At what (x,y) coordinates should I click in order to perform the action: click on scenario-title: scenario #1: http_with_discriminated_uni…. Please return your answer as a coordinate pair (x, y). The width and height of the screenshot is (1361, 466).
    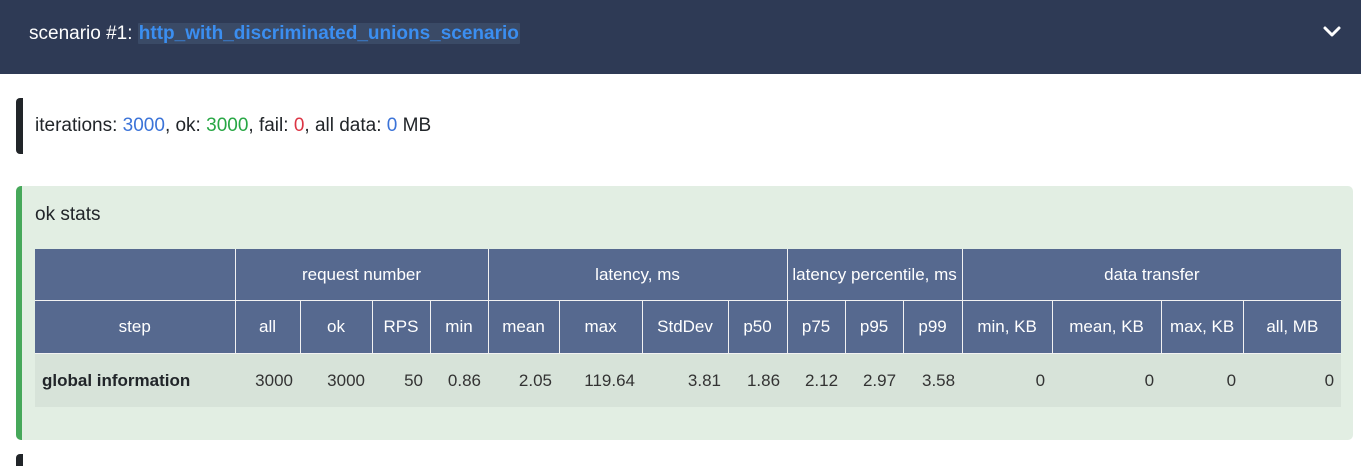
    Looking at the image, I should click on (274, 34).